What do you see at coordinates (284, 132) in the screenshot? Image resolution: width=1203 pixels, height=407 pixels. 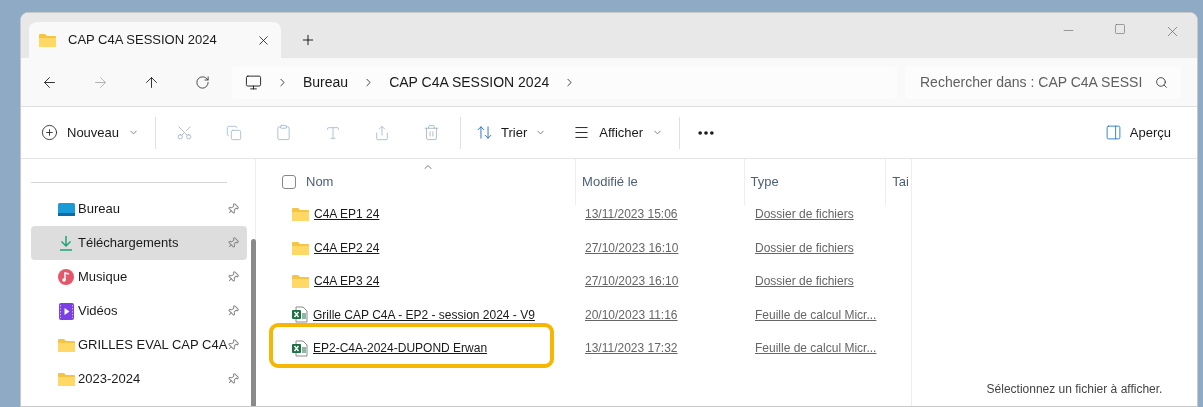 I see `paste-icon` at bounding box center [284, 132].